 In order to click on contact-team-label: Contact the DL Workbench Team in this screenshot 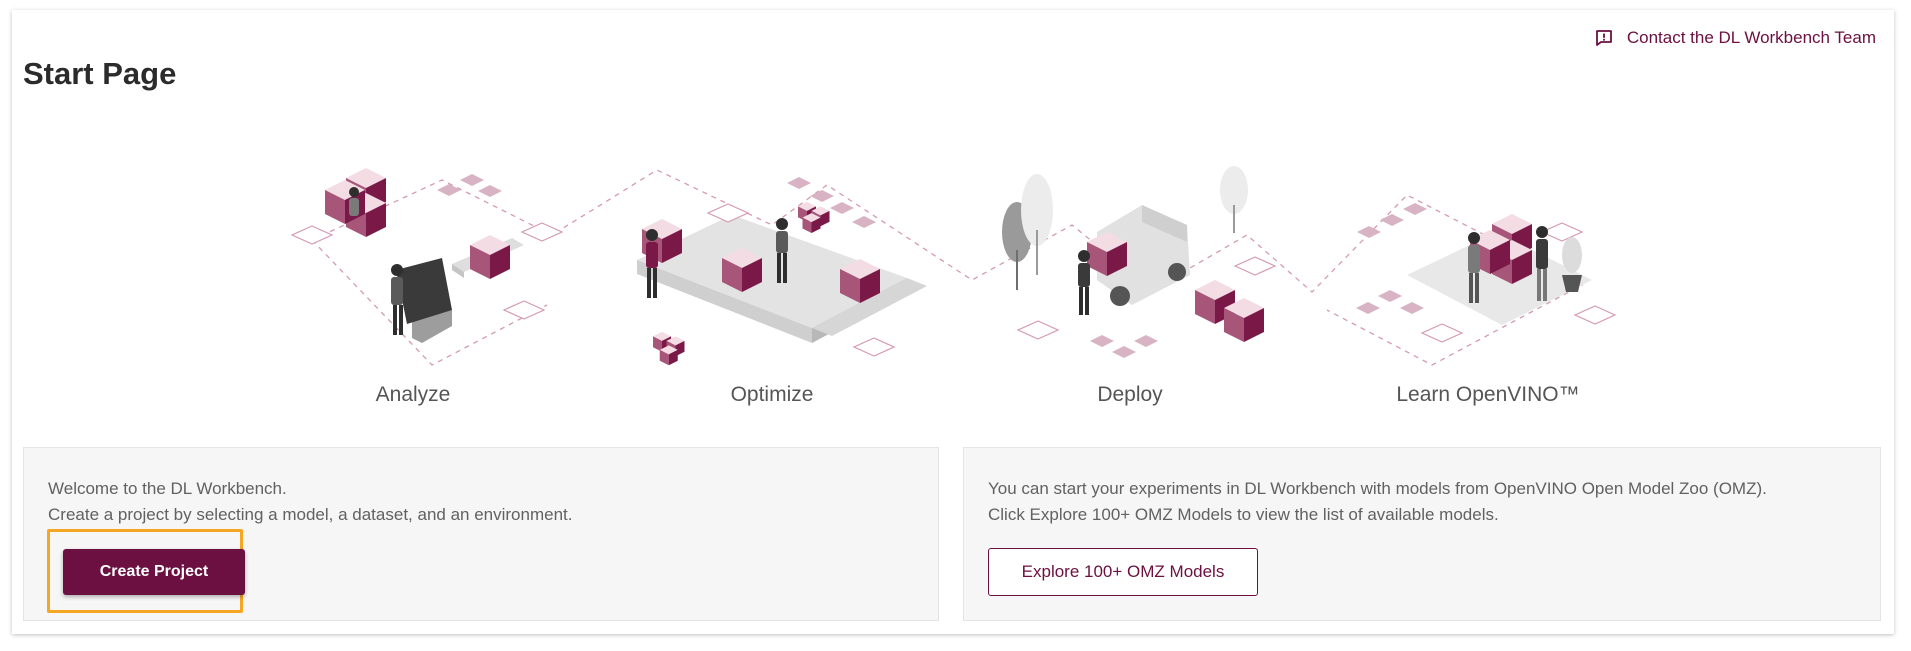, I will do `click(1751, 37)`.